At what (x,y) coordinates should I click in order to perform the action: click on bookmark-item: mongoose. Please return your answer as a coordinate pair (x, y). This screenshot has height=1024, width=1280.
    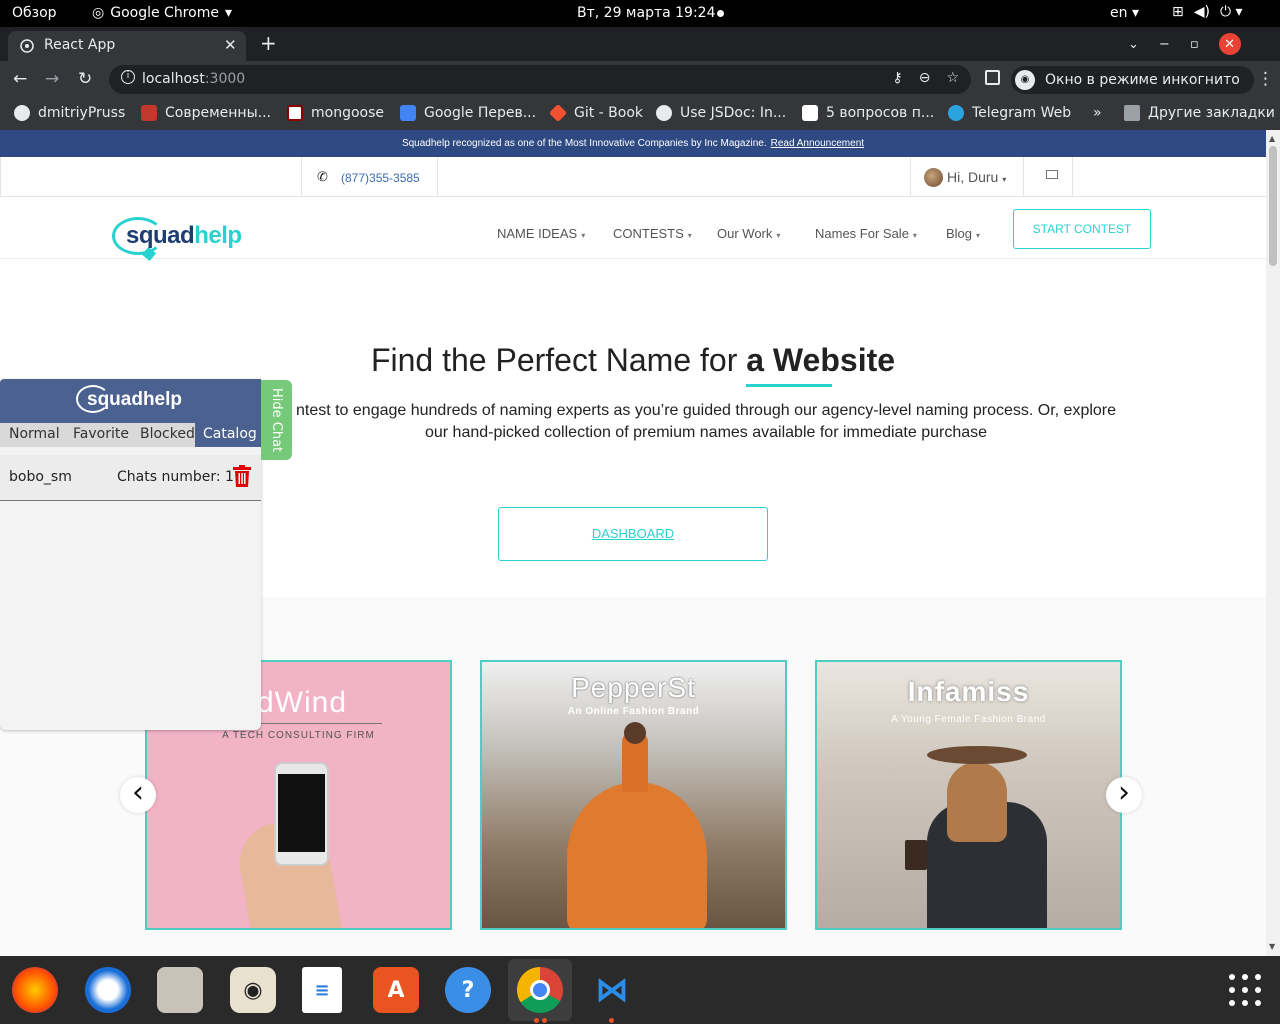
    Looking at the image, I should click on (335, 113).